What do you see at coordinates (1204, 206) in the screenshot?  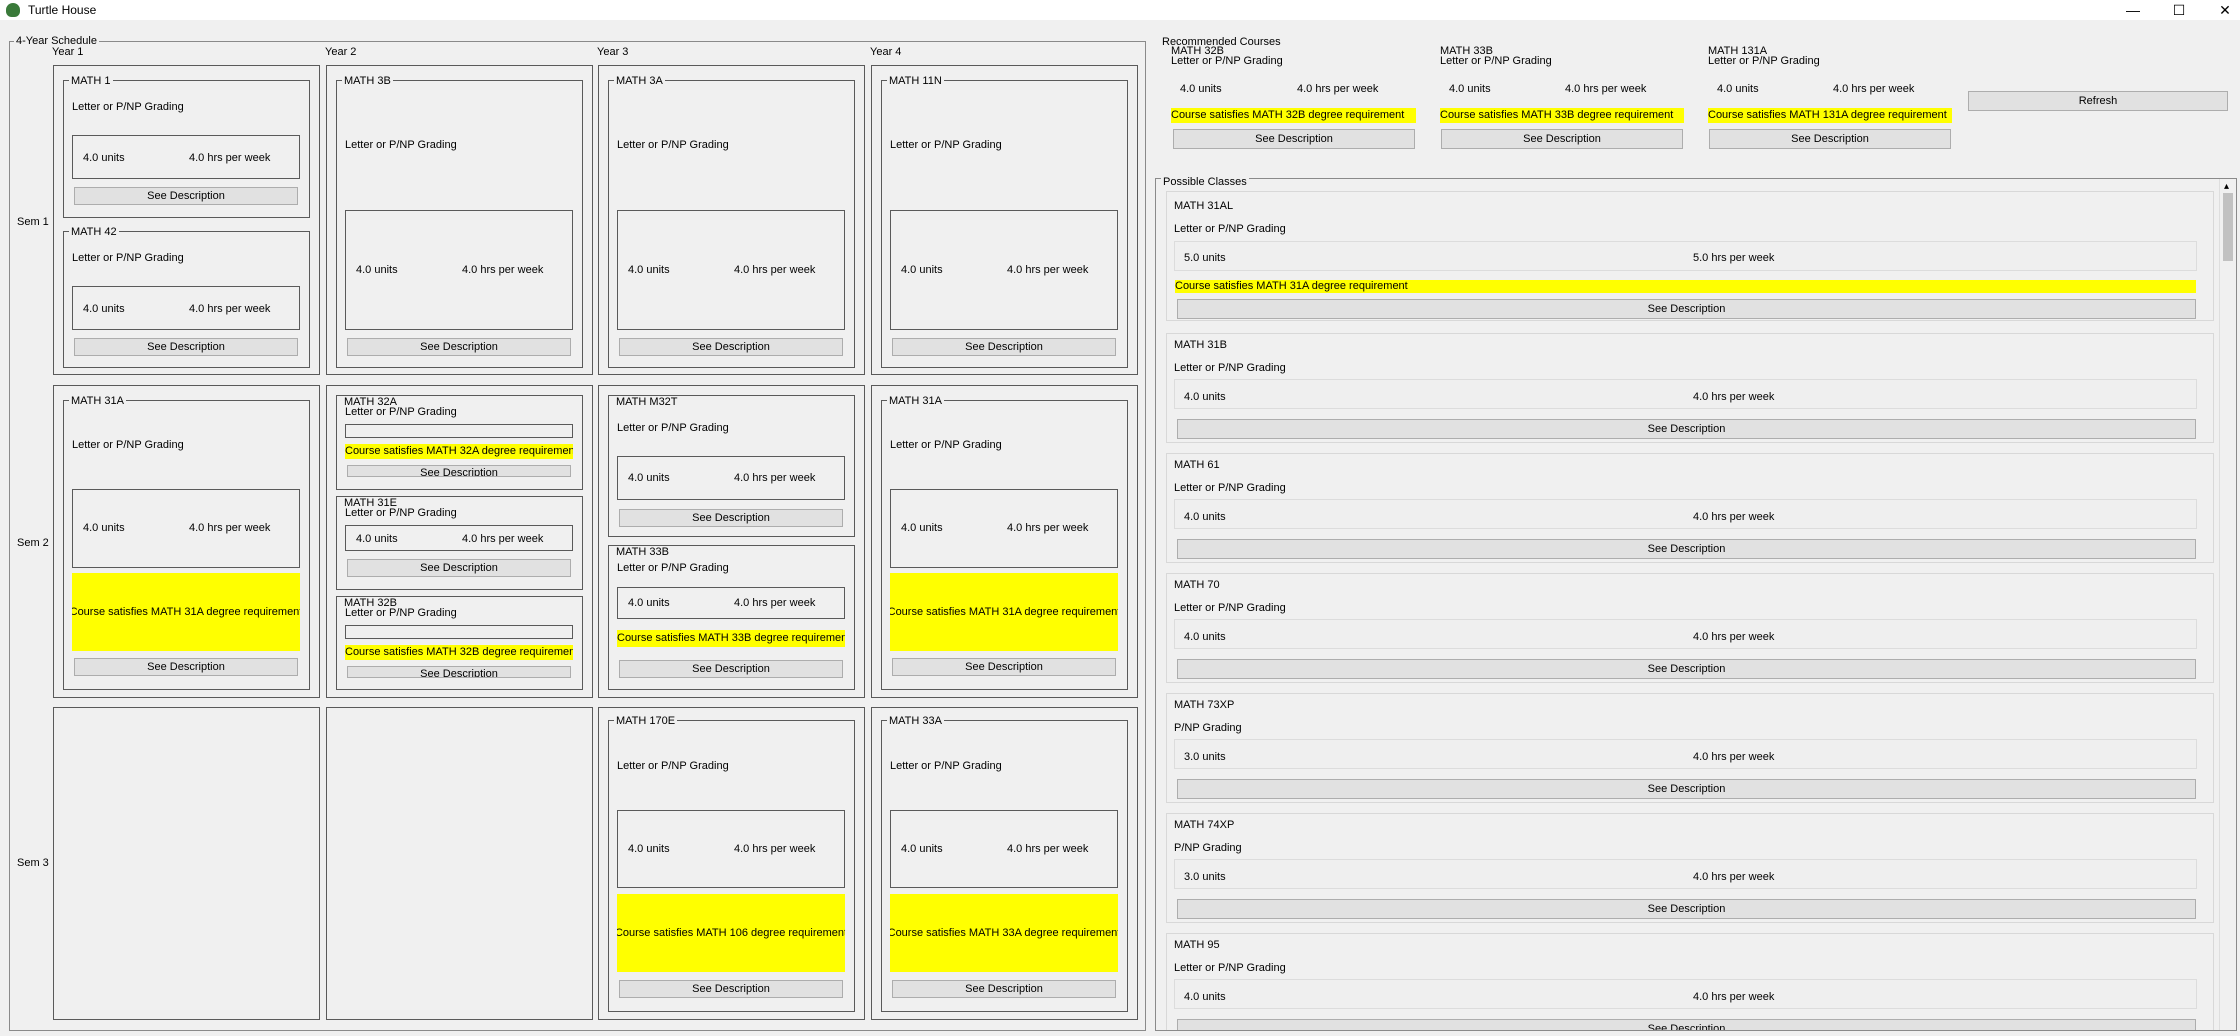 I see `course-name: MATH 31AL` at bounding box center [1204, 206].